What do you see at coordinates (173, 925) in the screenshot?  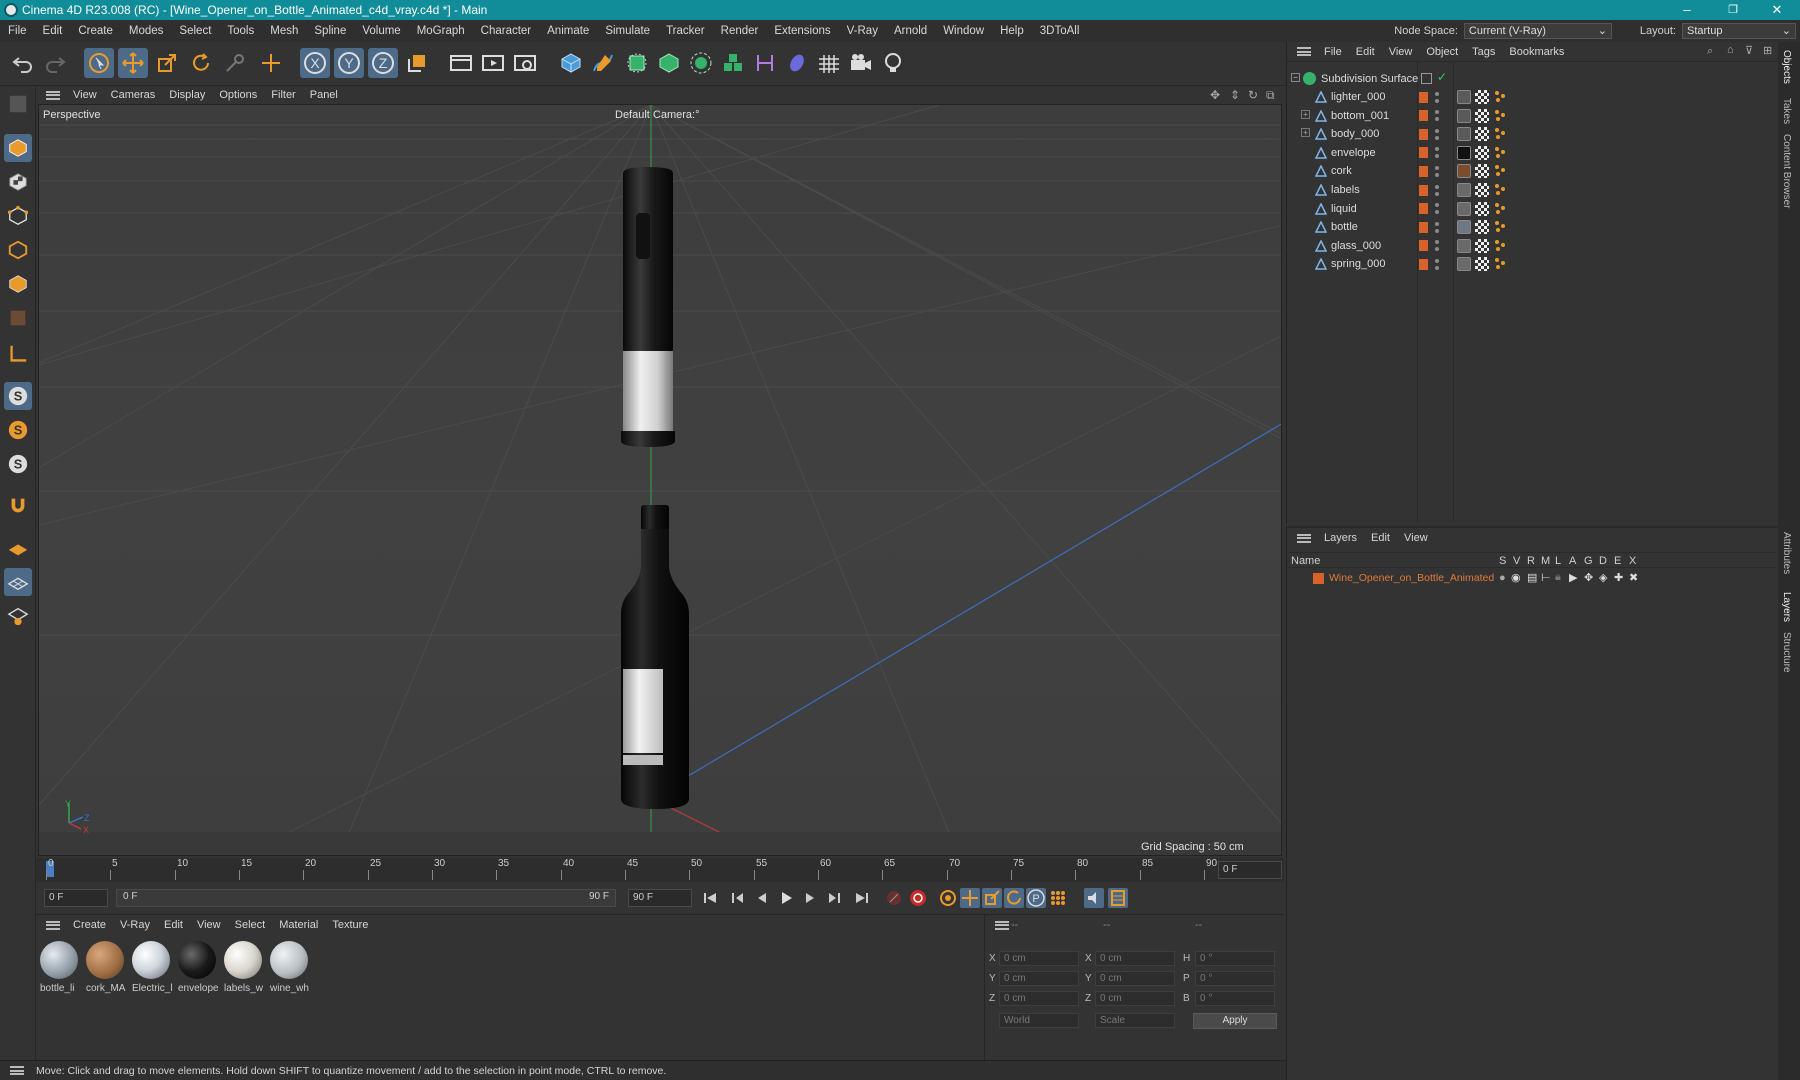 I see `material-menu-edit: Edit` at bounding box center [173, 925].